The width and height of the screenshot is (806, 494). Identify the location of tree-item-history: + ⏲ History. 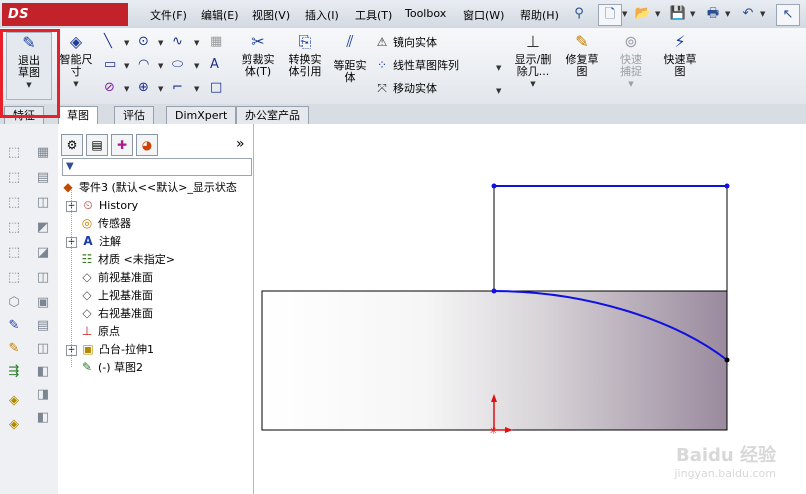
(102, 205).